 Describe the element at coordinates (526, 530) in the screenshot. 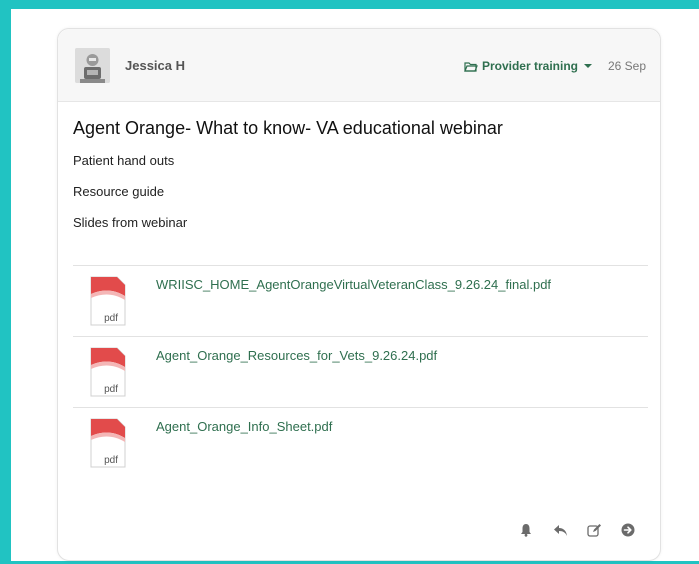

I see `bell-icon` at that location.